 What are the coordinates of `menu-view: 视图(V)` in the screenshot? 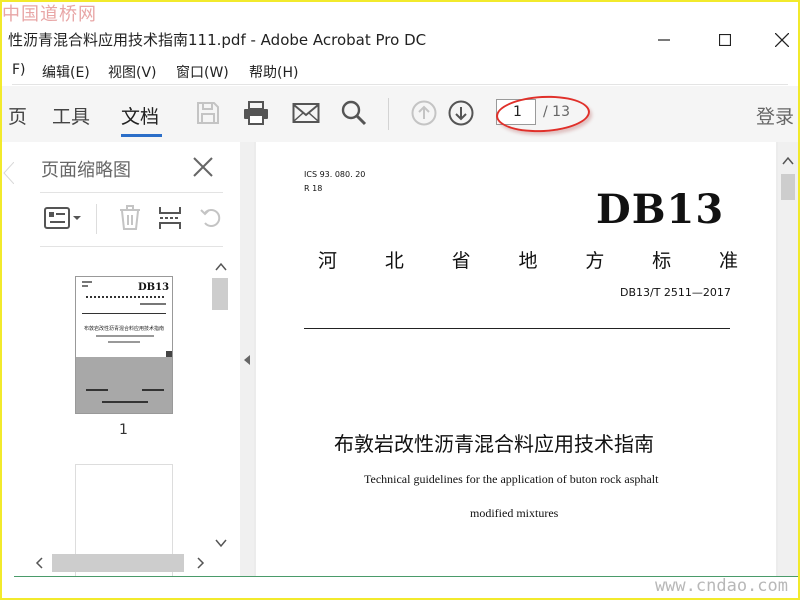 It's located at (132, 72).